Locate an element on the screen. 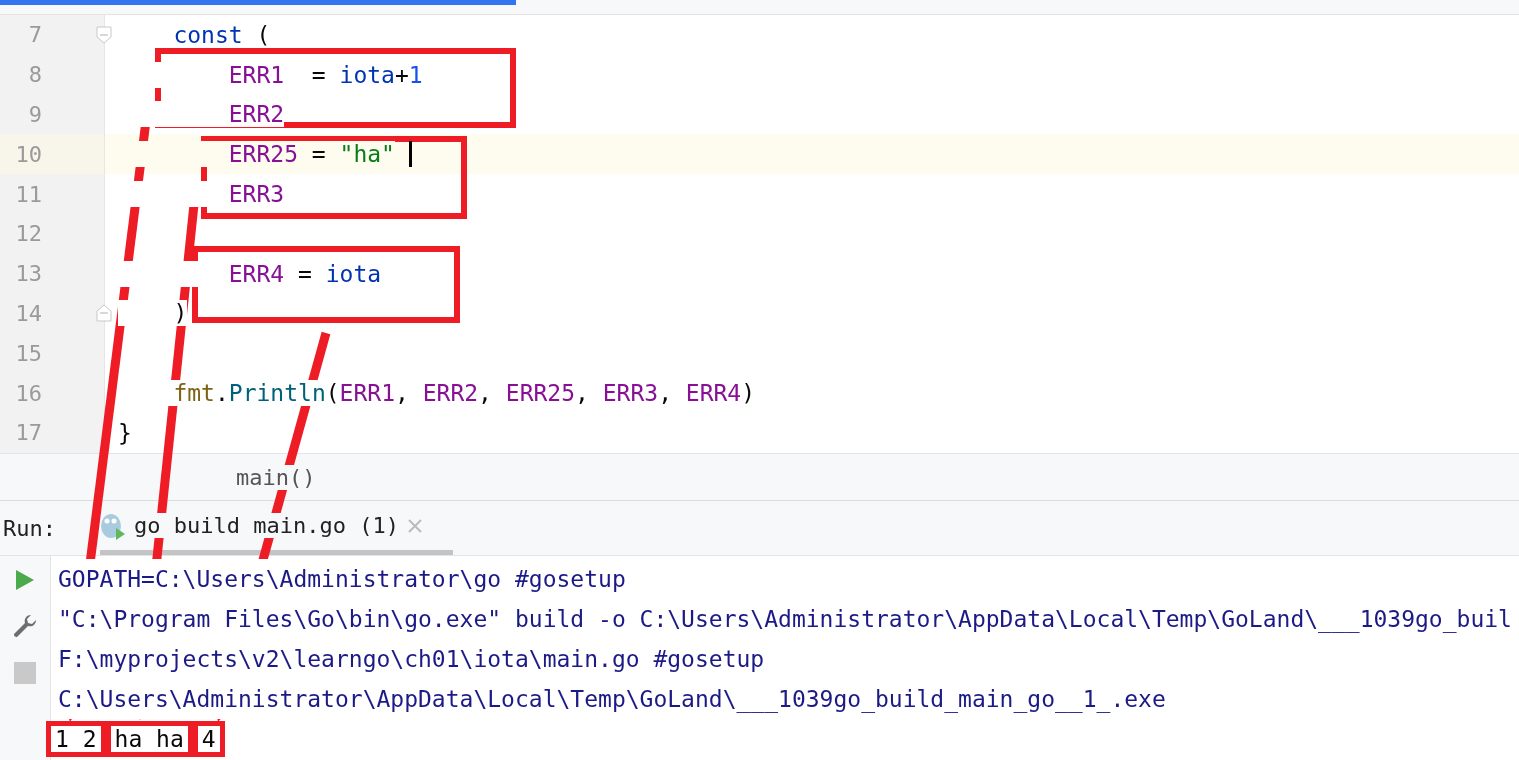 The height and width of the screenshot is (760, 1519). line-number: 16 is located at coordinates (28, 393).